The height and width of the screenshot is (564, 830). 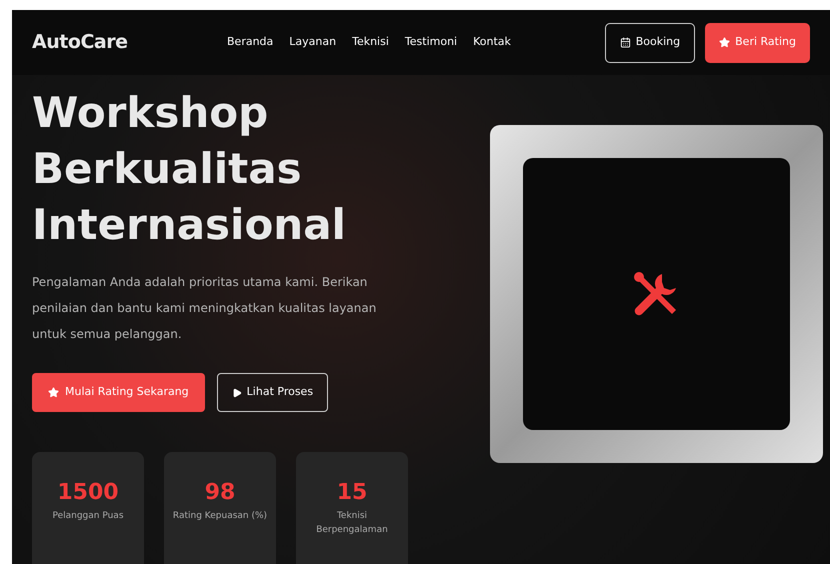 What do you see at coordinates (352, 523) in the screenshot?
I see `stat-label: Teknisi Berpengalaman` at bounding box center [352, 523].